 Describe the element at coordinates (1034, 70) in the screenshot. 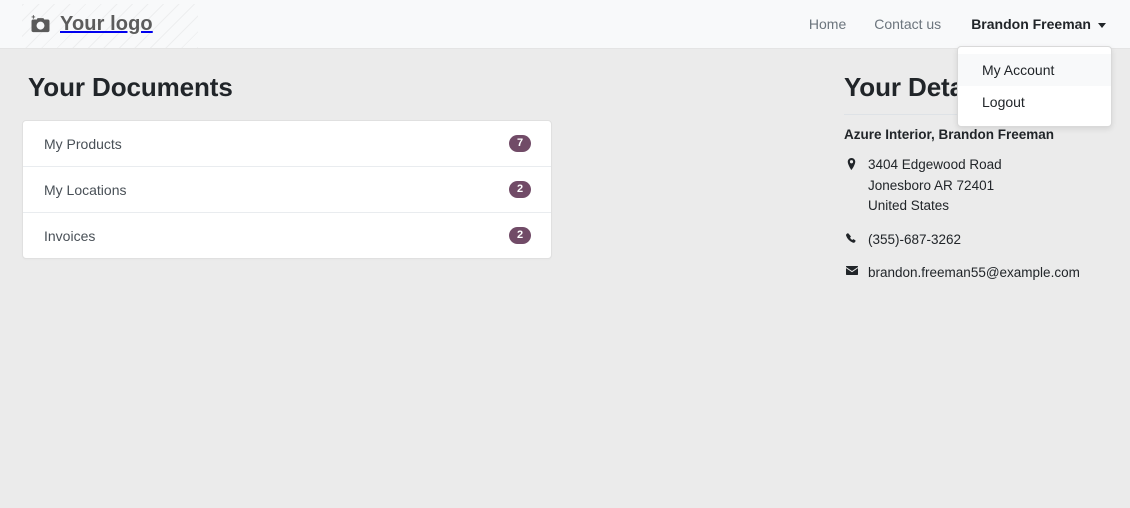

I see `dropdown-item-my-account: My Account` at that location.